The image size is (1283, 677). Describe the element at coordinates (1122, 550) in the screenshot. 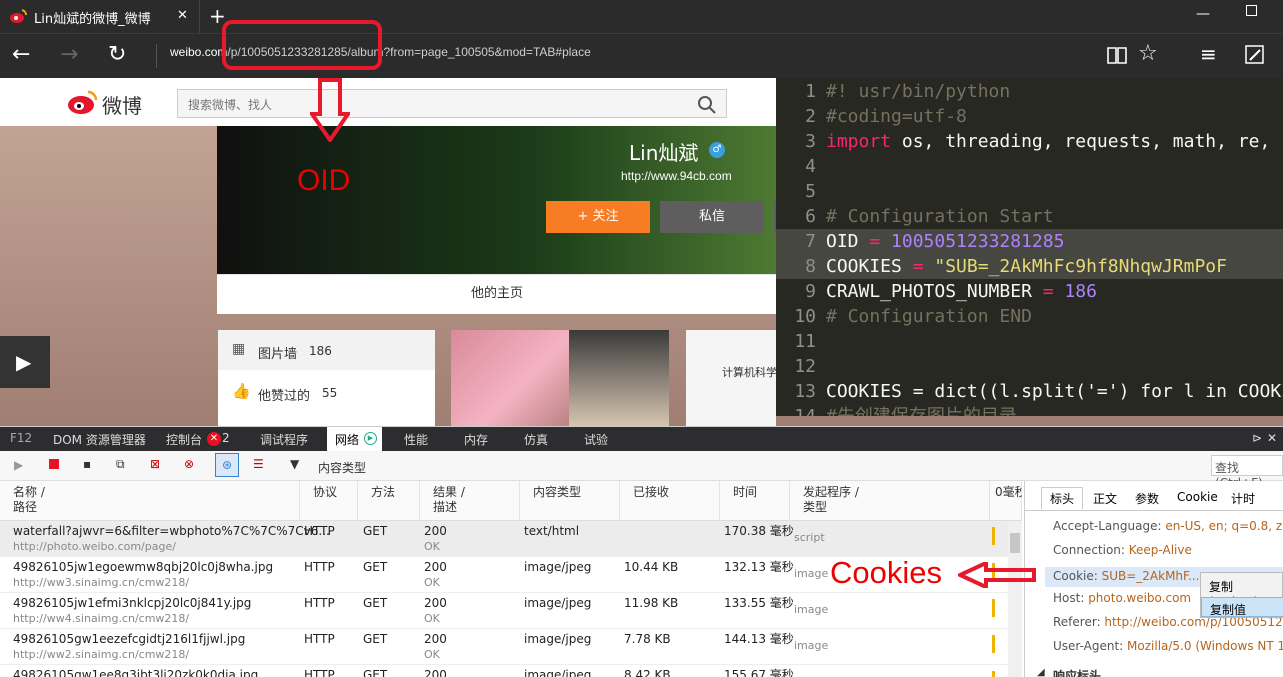

I see `header-line: Connection: Keep-Alive` at that location.